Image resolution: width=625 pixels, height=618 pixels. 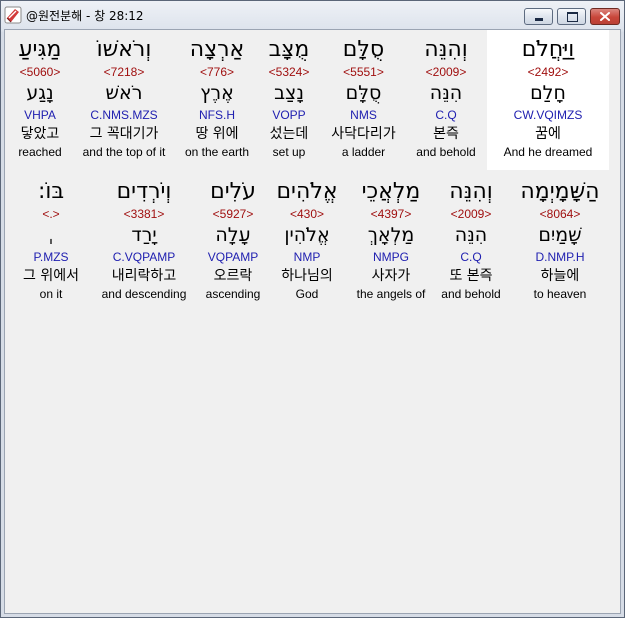 I want to click on korean-gloss: 본즉, so click(x=446, y=134).